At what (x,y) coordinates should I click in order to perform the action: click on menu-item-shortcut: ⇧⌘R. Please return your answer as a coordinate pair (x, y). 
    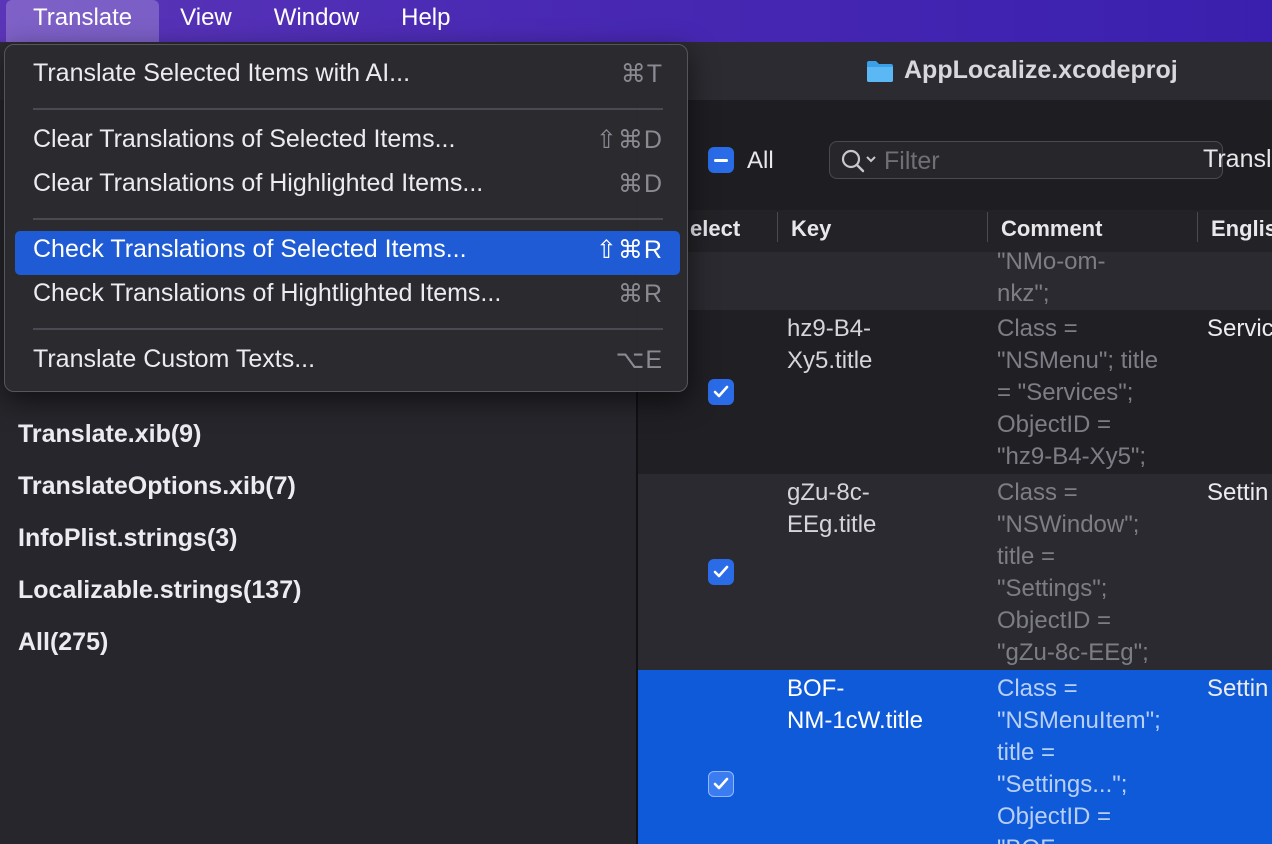
    Looking at the image, I should click on (629, 250).